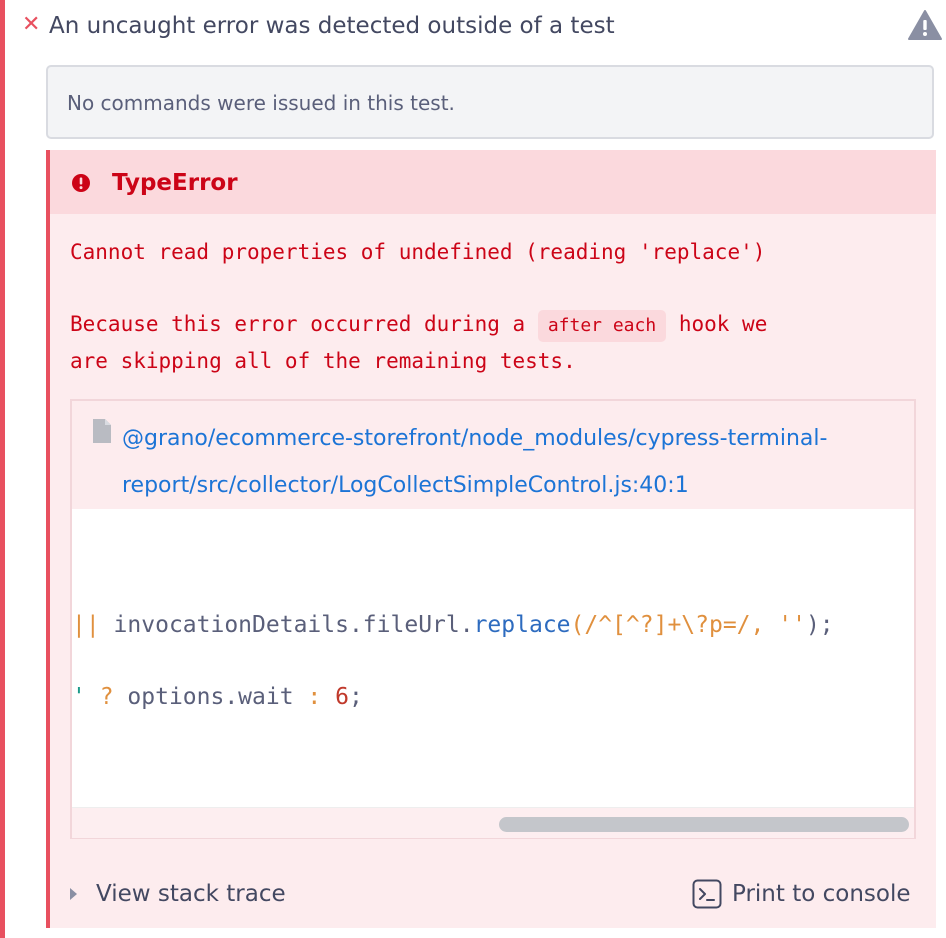 Image resolution: width=946 pixels, height=938 pixels. What do you see at coordinates (286, 625) in the screenshot?
I see `code-token-object: invocationDetails.fileUrl.` at bounding box center [286, 625].